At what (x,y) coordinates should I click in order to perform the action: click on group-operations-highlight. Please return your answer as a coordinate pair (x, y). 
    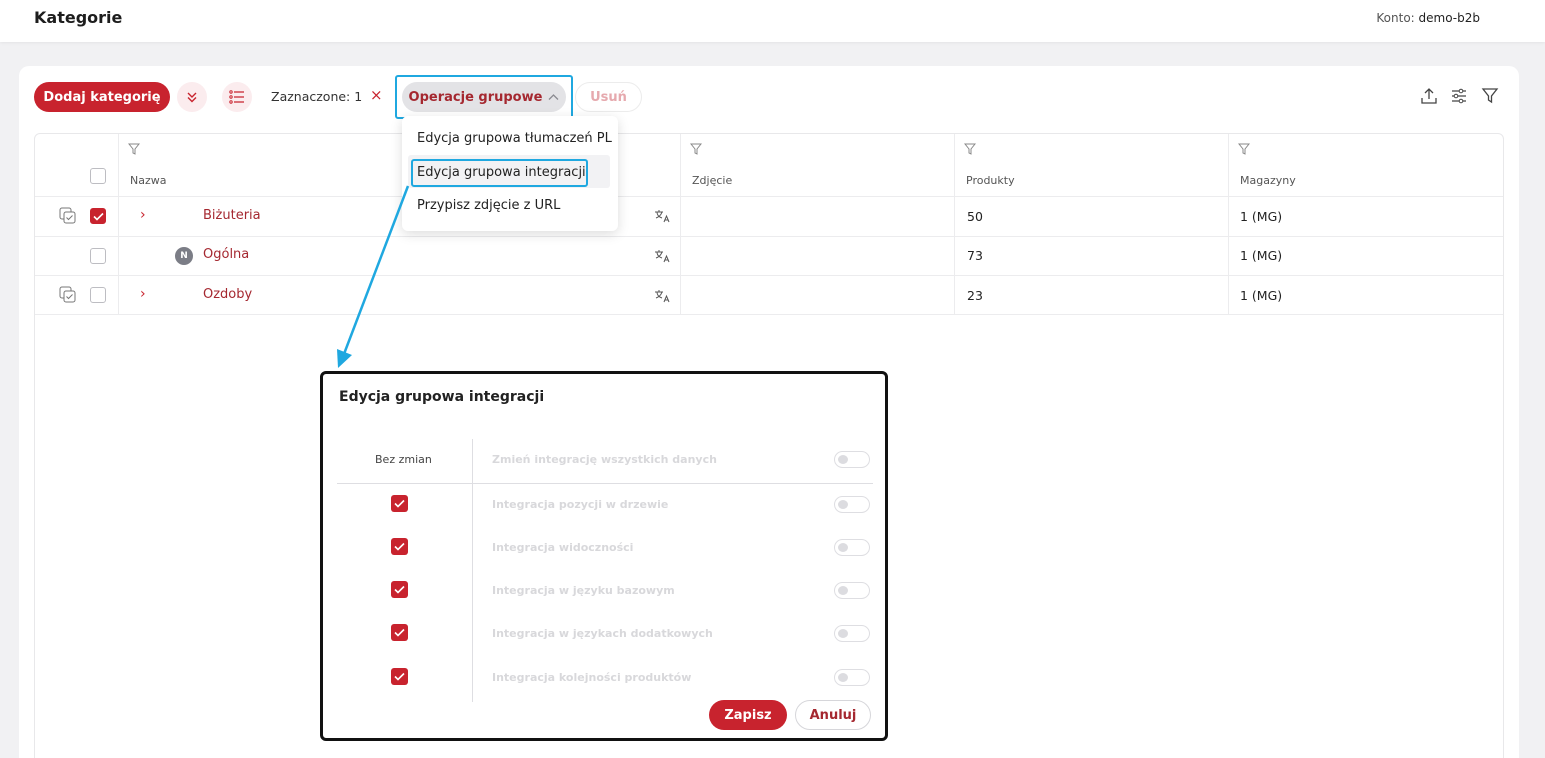
    Looking at the image, I should click on (484, 97).